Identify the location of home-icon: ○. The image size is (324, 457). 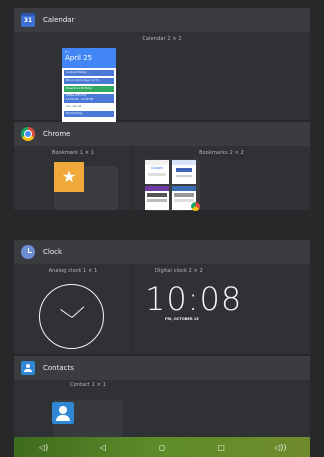
(162, 447).